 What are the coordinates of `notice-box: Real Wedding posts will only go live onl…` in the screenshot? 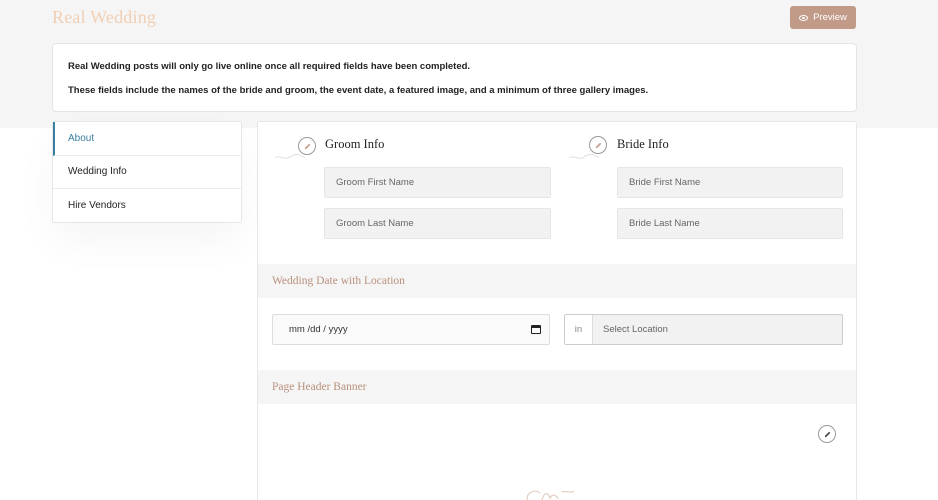 It's located at (454, 77).